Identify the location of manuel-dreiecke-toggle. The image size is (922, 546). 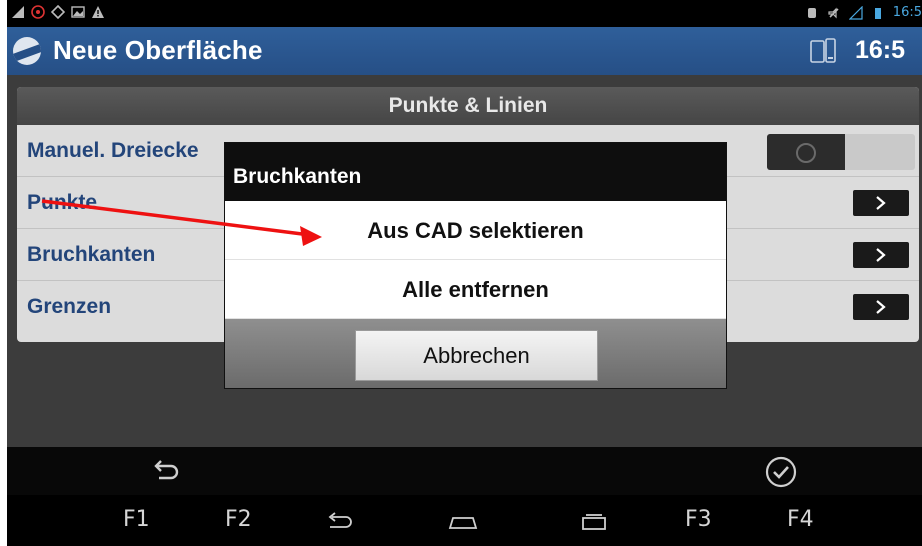
(841, 152).